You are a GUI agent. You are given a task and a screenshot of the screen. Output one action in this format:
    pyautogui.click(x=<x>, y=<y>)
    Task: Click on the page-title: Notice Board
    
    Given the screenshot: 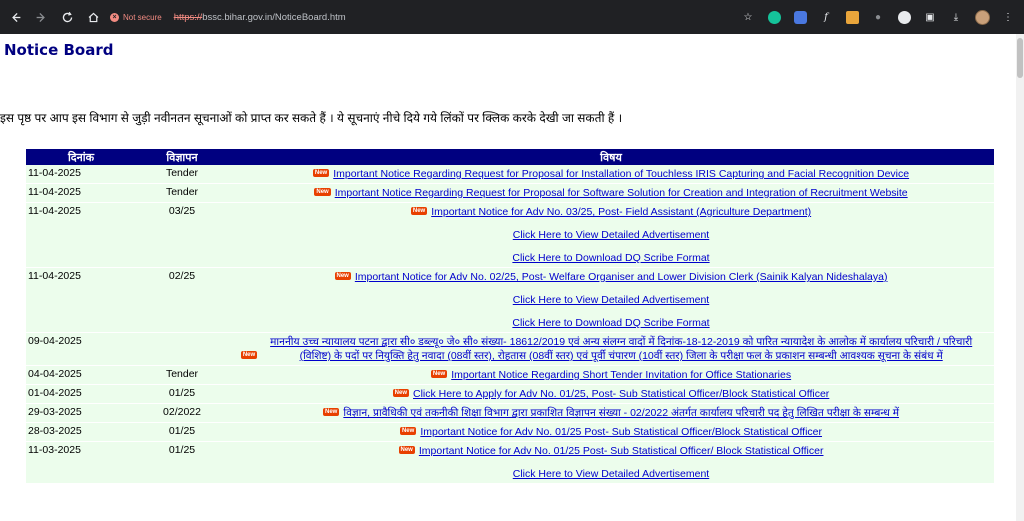 What is the action you would take?
    pyautogui.click(x=59, y=50)
    